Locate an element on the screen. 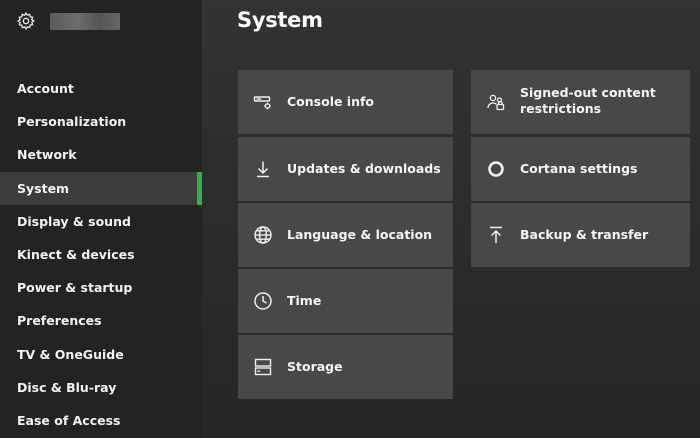 The width and height of the screenshot is (700, 438). tile-label: Signed-out content restrictions is located at coordinates (588, 100).